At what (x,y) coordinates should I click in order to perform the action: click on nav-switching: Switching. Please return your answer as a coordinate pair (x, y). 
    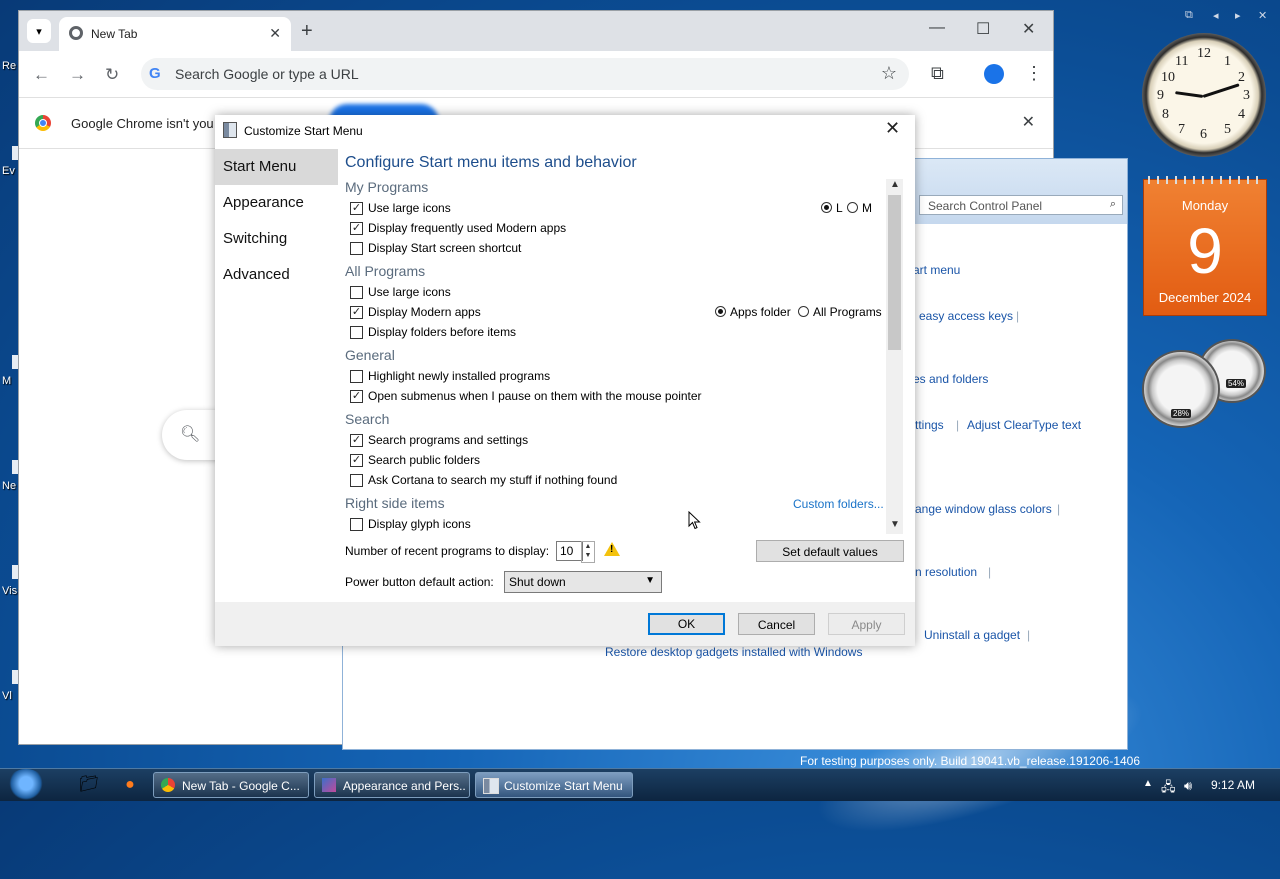
    Looking at the image, I should click on (276, 239).